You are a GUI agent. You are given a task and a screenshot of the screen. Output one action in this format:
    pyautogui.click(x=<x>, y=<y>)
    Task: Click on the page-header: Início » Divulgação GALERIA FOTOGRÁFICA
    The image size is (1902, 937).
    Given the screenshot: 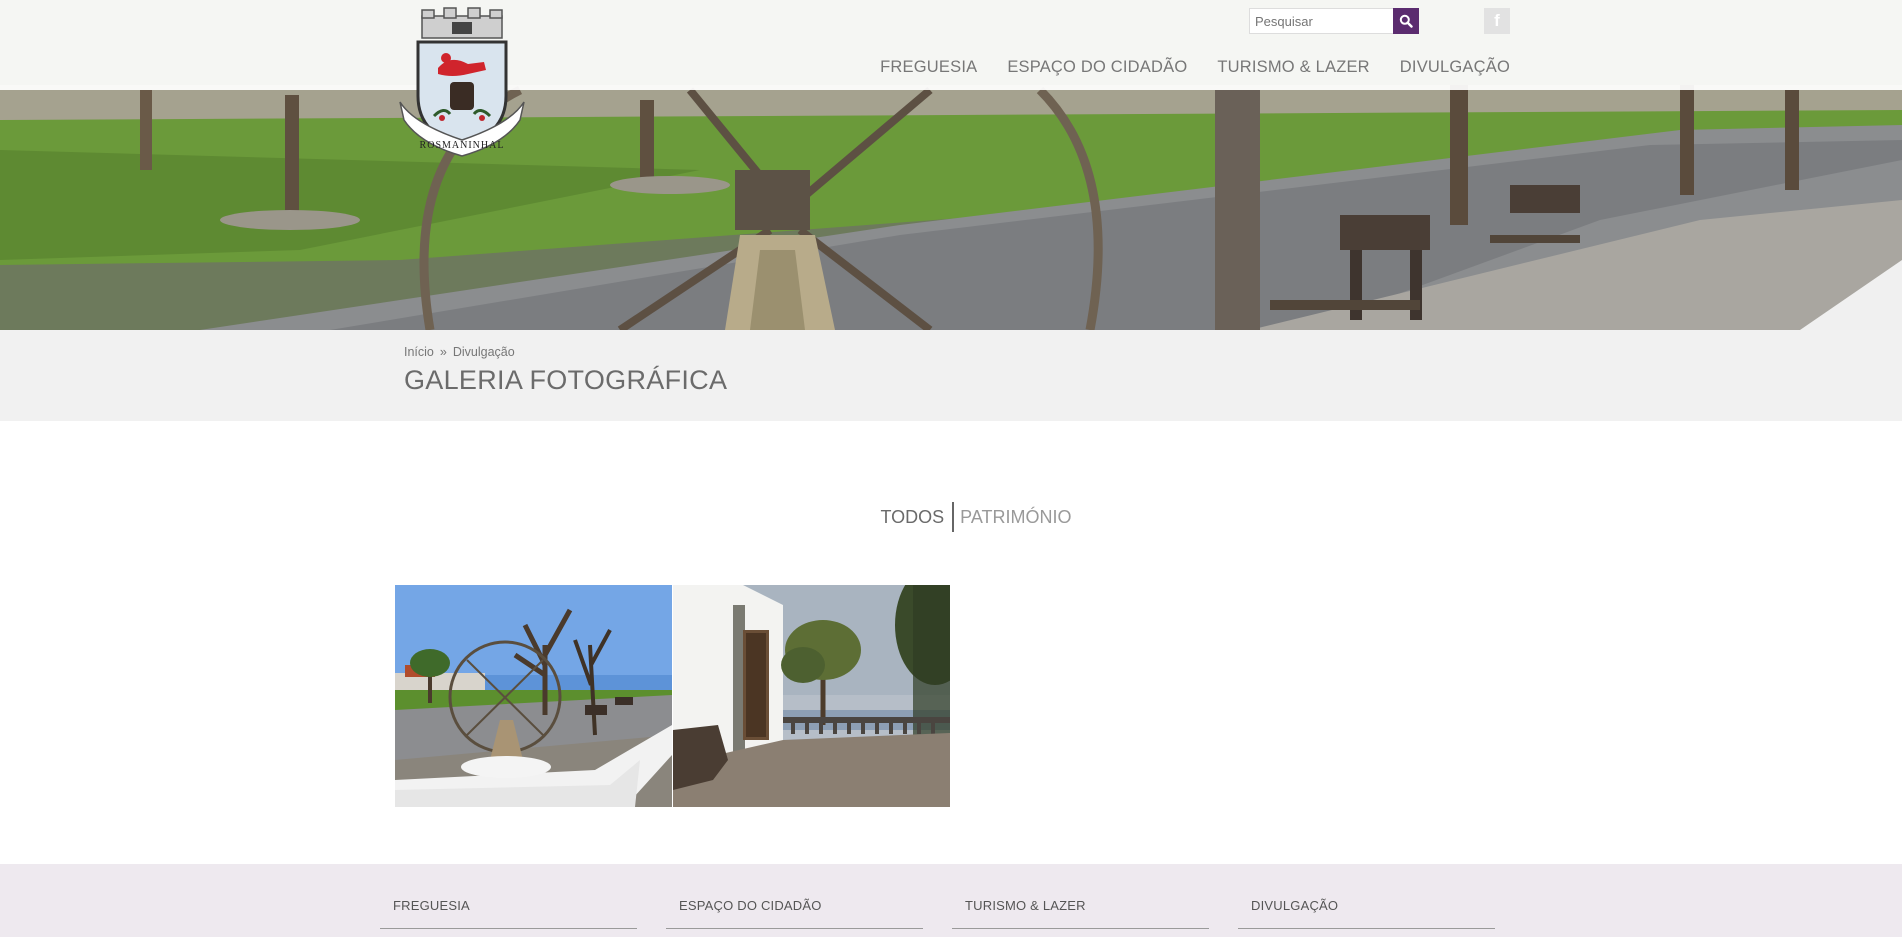 What is the action you would take?
    pyautogui.click(x=951, y=375)
    